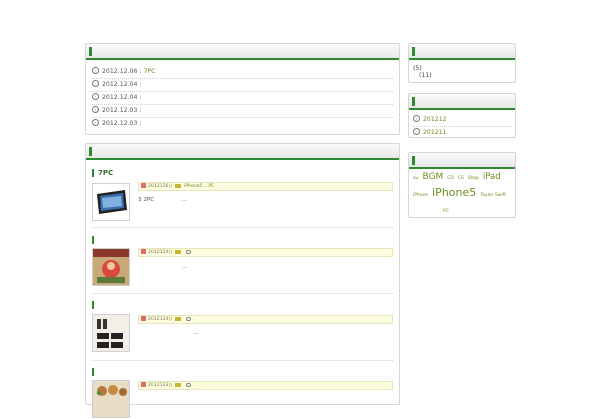  I want to click on archives-panel-header, so click(462, 102).